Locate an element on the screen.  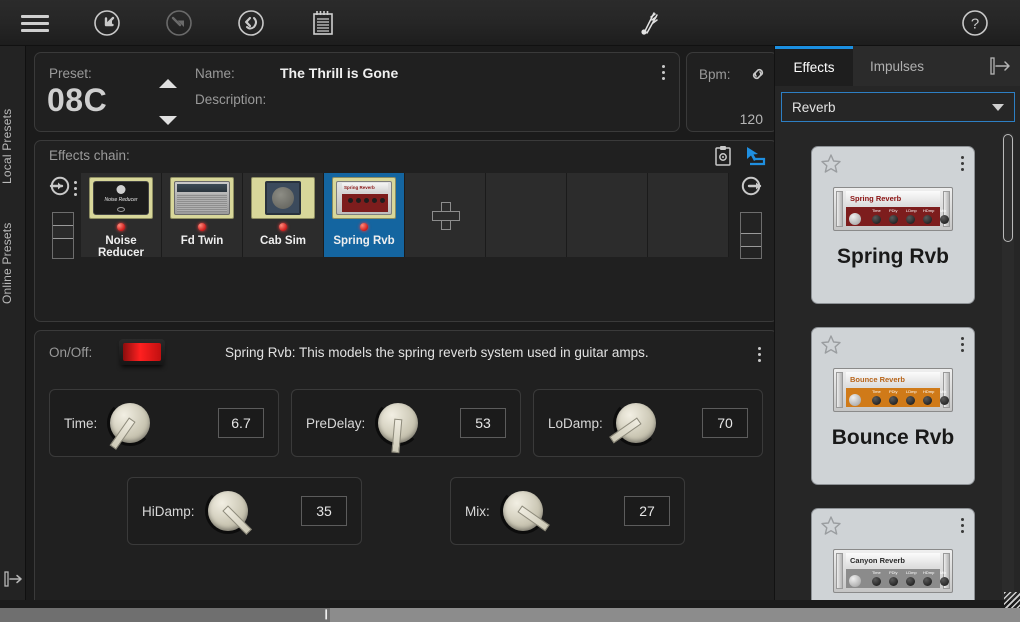
knob-label: LoDamp: is located at coordinates (575, 423).